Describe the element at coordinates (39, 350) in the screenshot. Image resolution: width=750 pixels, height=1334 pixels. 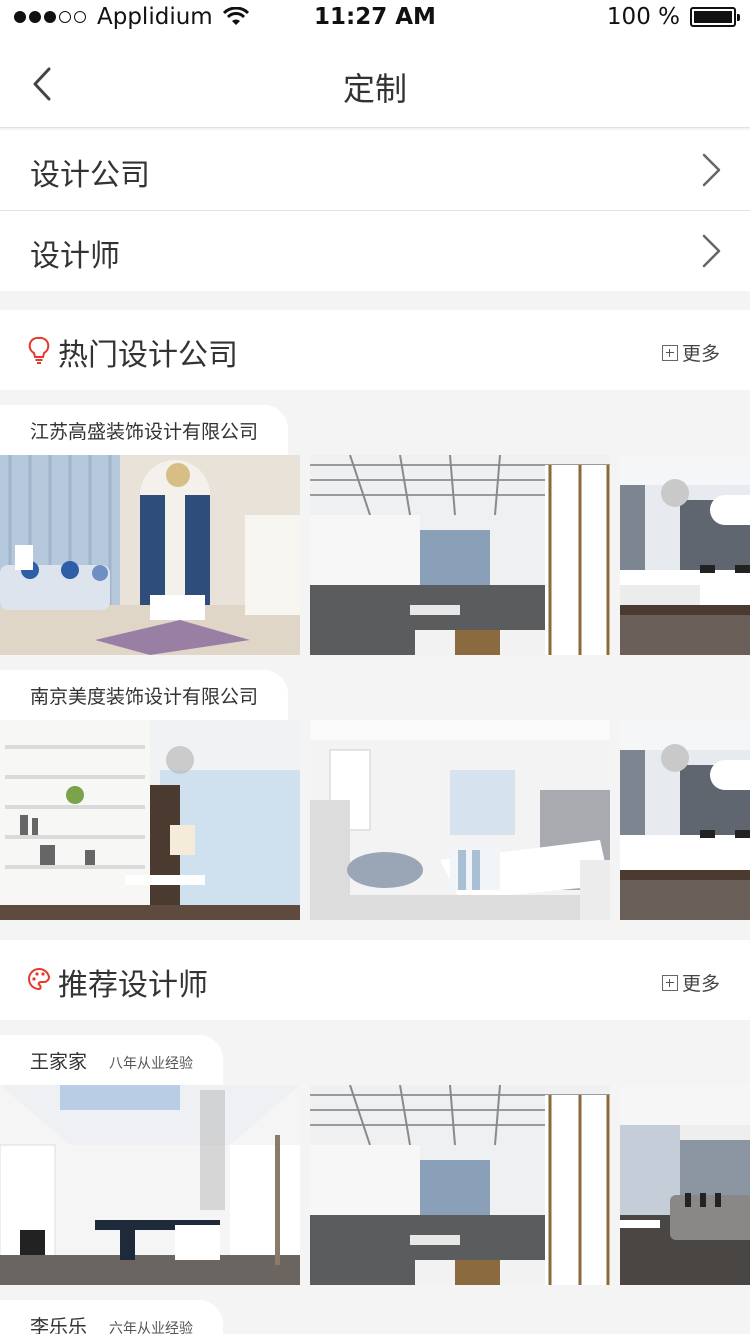
I see `lightbulb-icon` at that location.